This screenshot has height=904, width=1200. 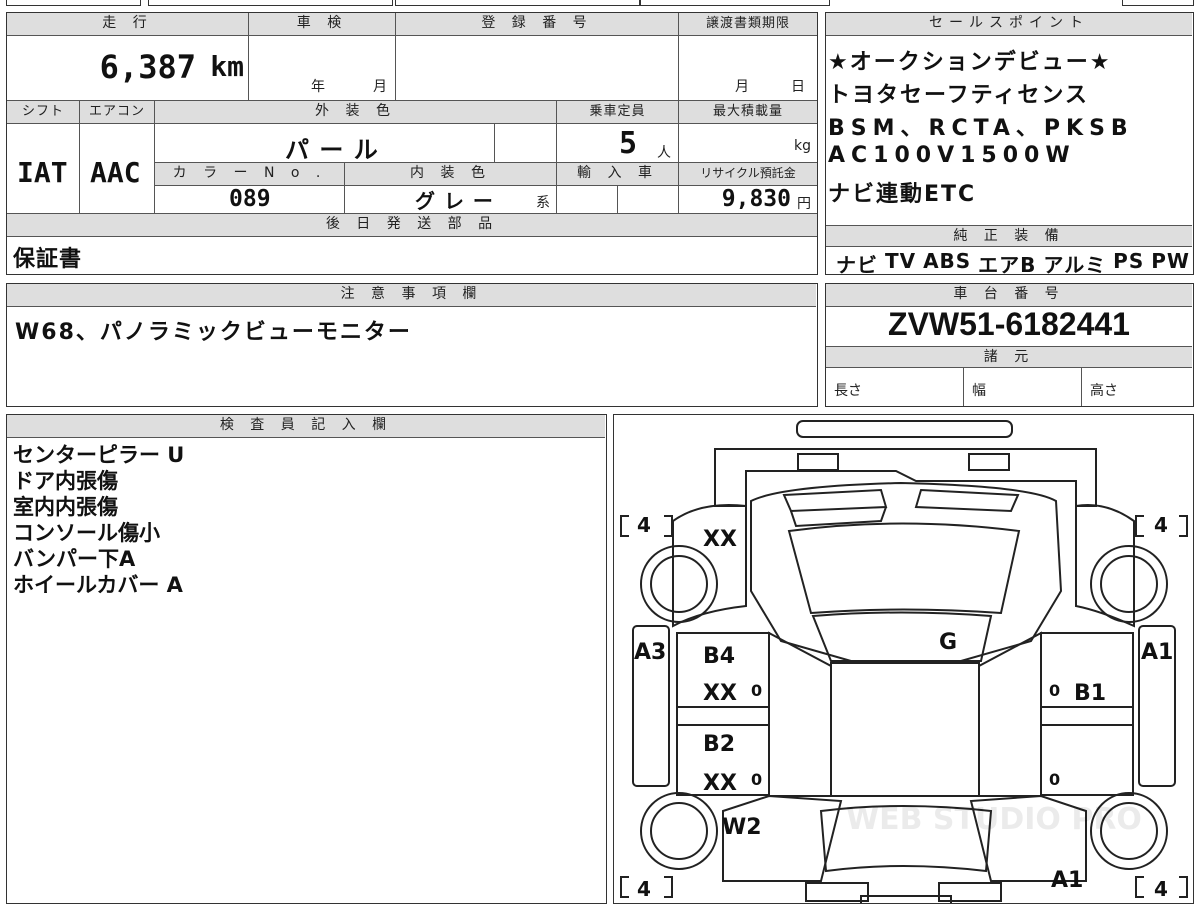 I want to click on sales-points-header: セールスポイント, so click(x=1009, y=24).